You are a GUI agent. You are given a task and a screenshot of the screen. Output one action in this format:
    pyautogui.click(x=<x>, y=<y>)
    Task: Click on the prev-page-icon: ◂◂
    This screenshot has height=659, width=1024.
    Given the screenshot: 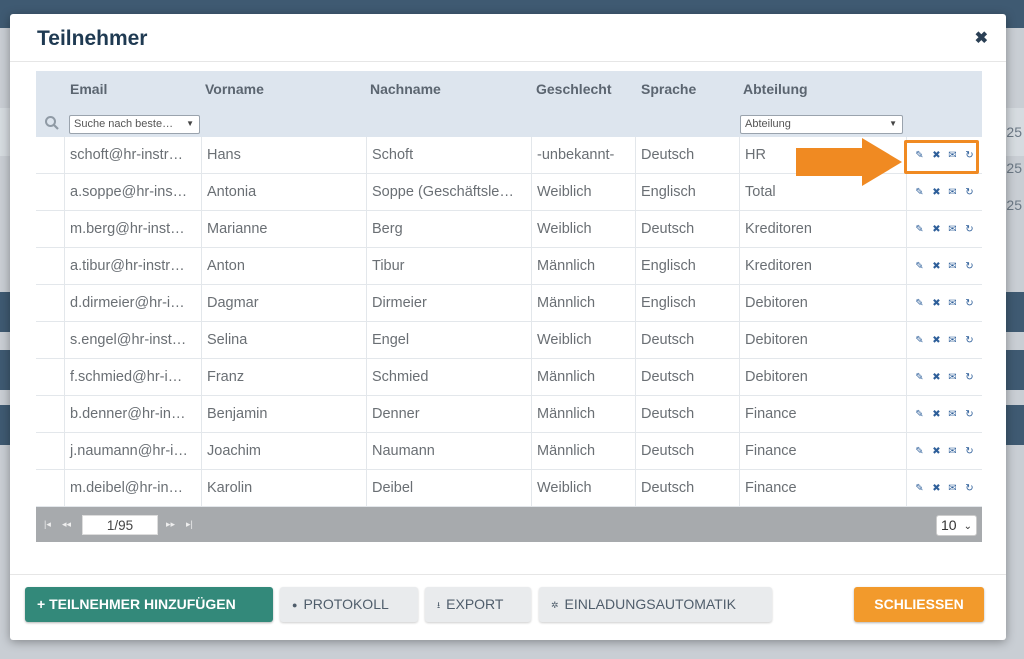 What is the action you would take?
    pyautogui.click(x=66, y=524)
    